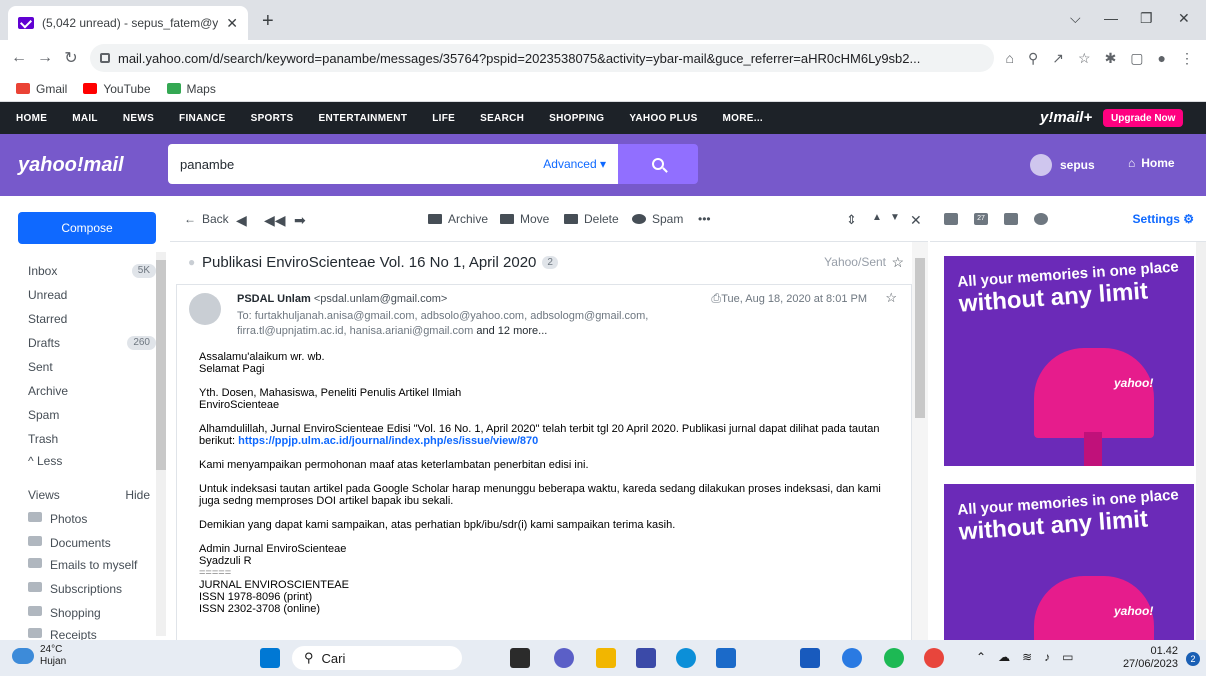  What do you see at coordinates (1111, 58) in the screenshot?
I see `extensions-icon: ✱` at bounding box center [1111, 58].